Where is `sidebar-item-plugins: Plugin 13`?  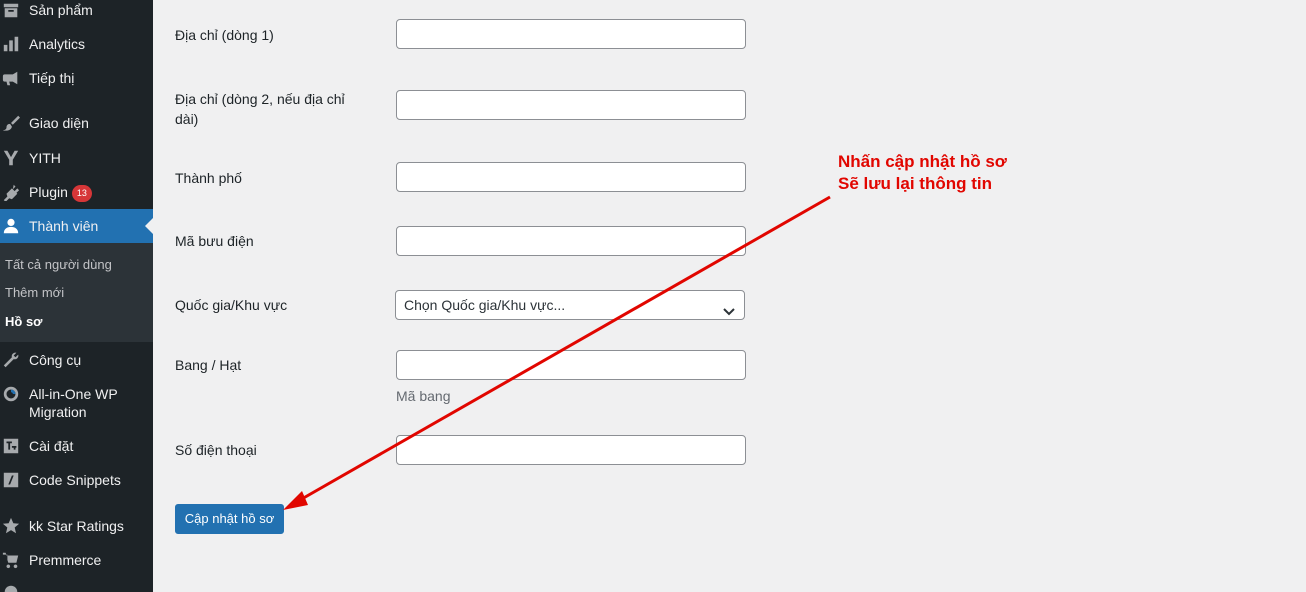
sidebar-item-plugins: Plugin 13 is located at coordinates (76, 192).